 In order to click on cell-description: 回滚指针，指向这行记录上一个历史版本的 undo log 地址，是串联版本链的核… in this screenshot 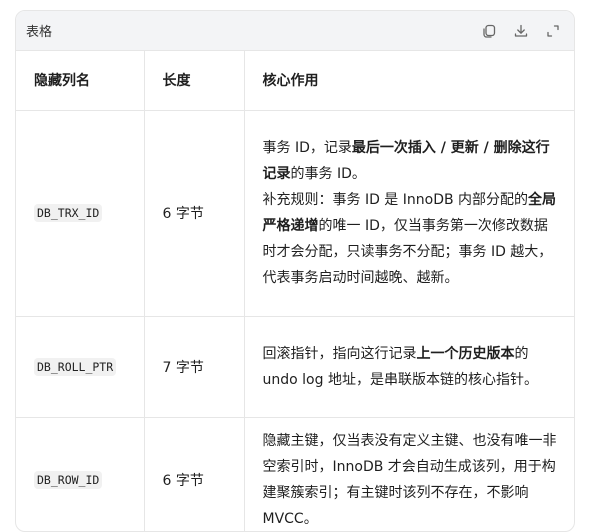, I will do `click(409, 367)`.